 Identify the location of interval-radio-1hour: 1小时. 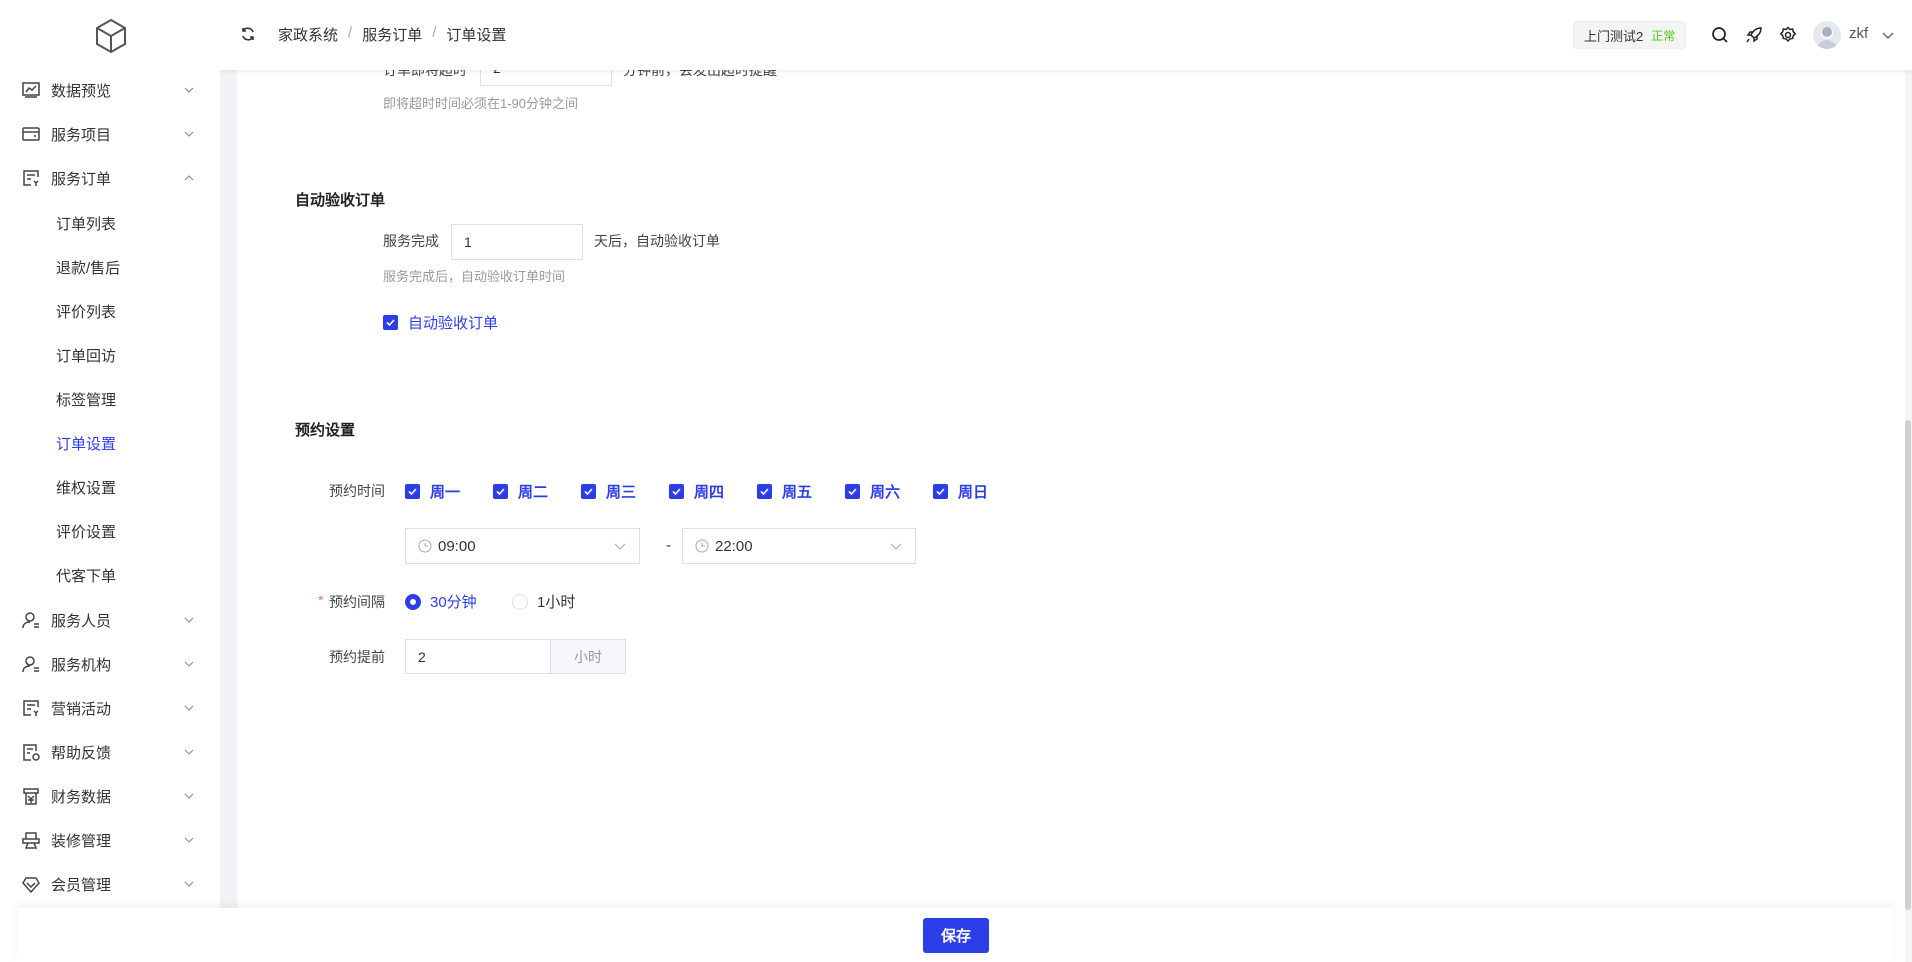
(543, 601).